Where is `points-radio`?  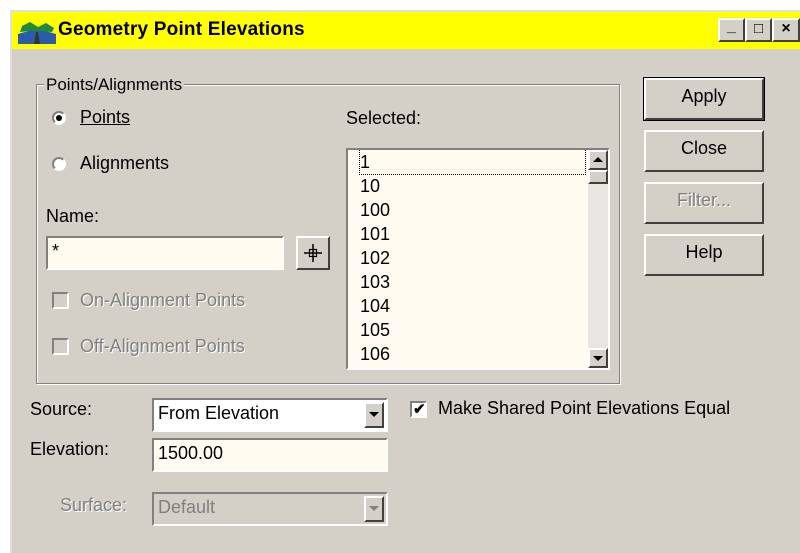 points-radio is located at coordinates (59, 118).